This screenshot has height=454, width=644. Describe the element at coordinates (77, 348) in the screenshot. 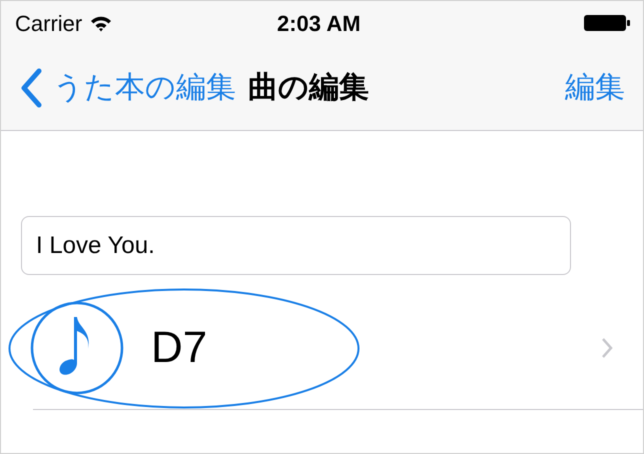

I see `music-note-icon` at that location.